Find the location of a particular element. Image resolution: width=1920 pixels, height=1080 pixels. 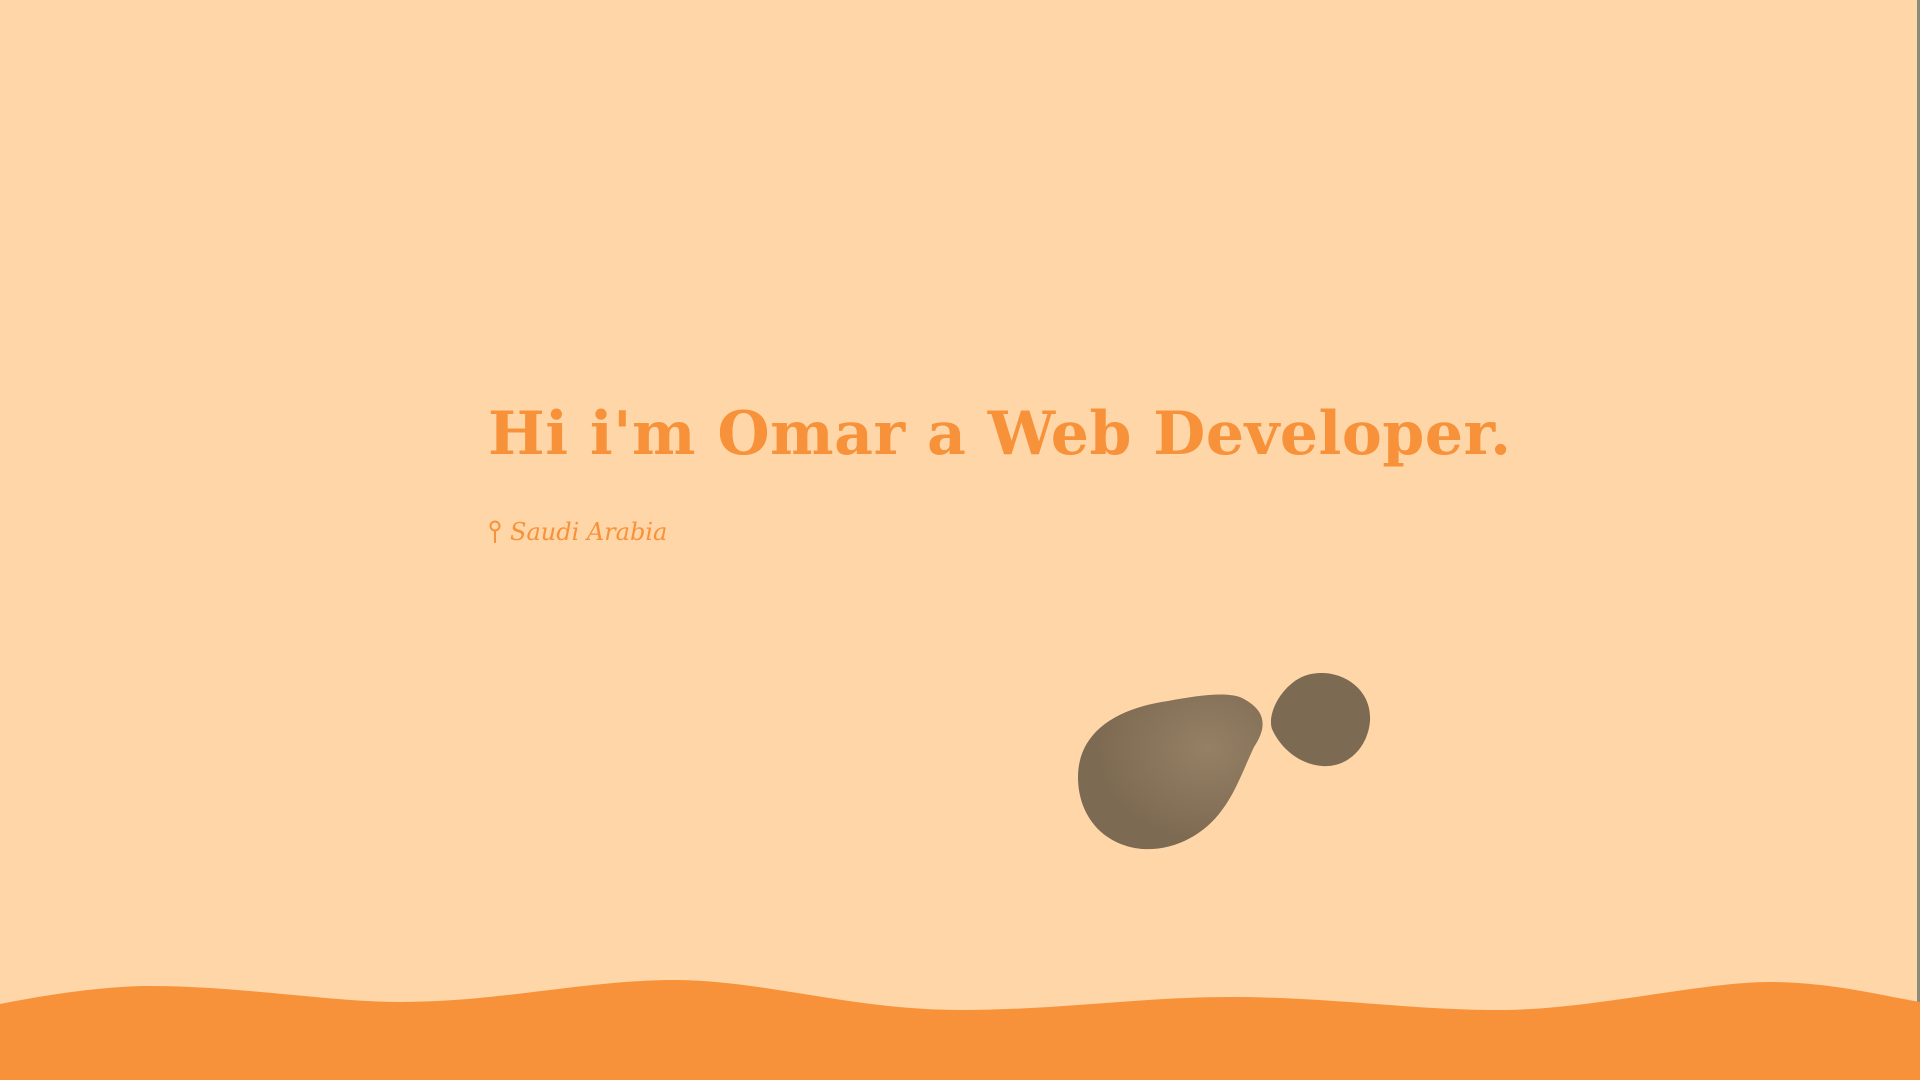

decorative-blobs is located at coordinates (1224, 761).